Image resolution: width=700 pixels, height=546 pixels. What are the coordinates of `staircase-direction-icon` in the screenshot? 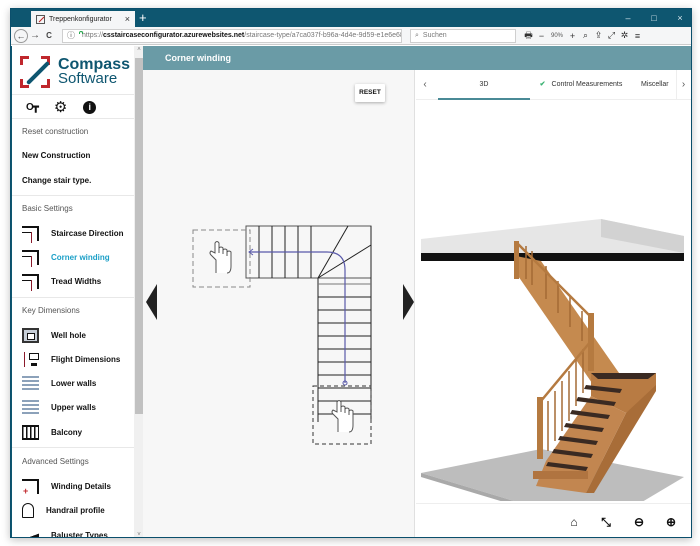 It's located at (30, 234).